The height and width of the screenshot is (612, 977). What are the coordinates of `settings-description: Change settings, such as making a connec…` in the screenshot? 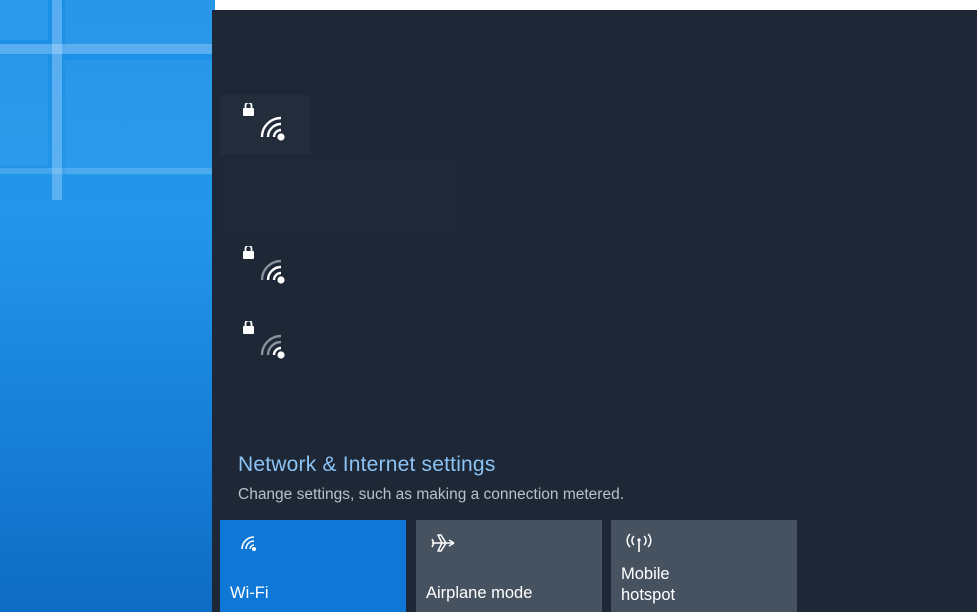 It's located at (431, 494).